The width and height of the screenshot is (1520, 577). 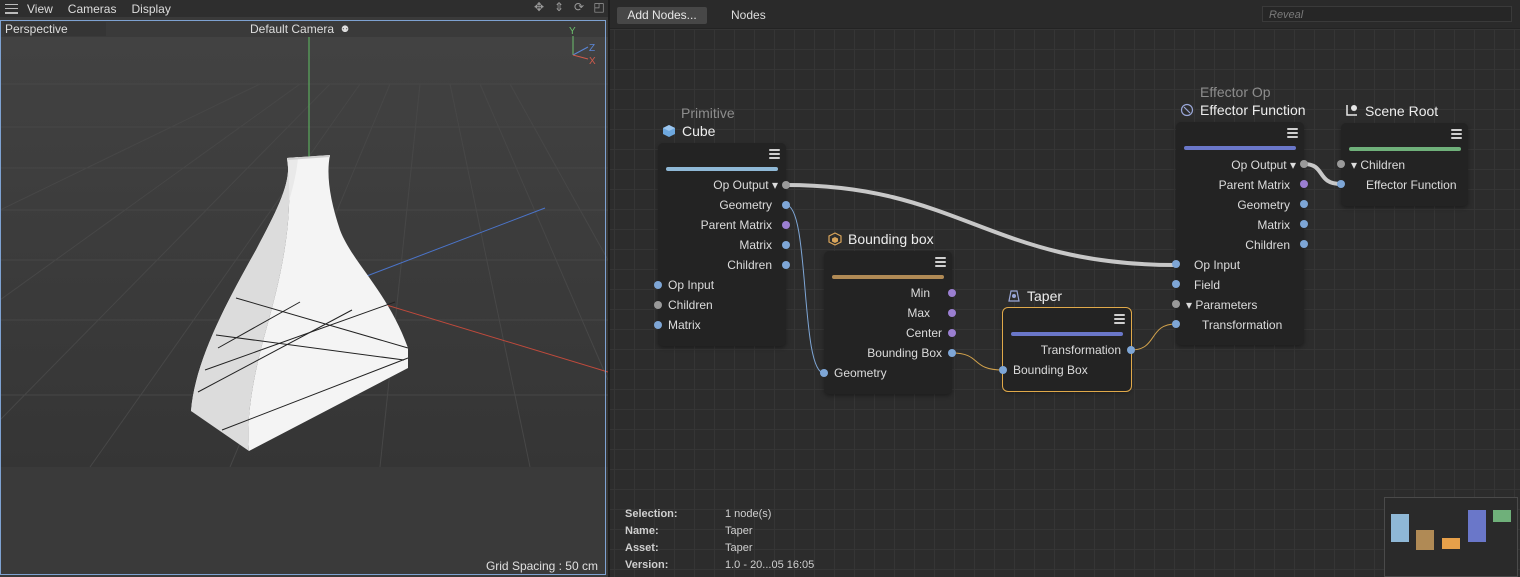 I want to click on node-effector-color-bar, so click(x=1240, y=148).